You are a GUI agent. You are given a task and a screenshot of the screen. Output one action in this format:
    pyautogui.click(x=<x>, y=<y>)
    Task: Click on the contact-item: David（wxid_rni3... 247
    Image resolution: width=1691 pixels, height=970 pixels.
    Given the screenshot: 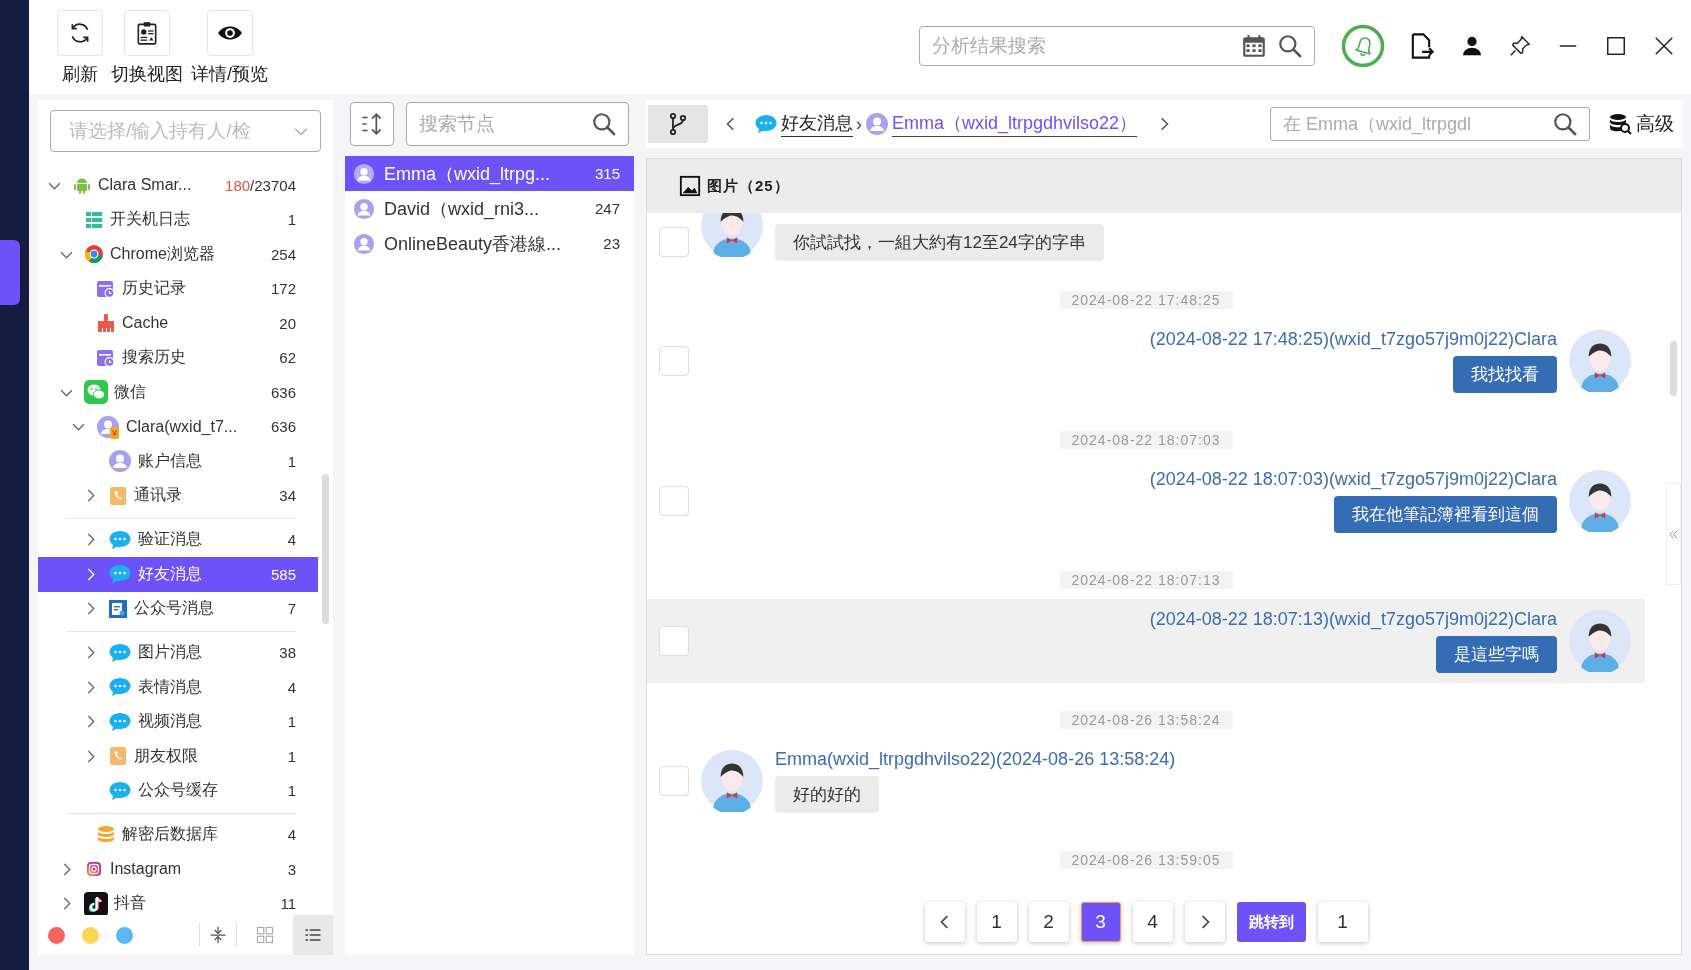 What is the action you would take?
    pyautogui.click(x=489, y=208)
    